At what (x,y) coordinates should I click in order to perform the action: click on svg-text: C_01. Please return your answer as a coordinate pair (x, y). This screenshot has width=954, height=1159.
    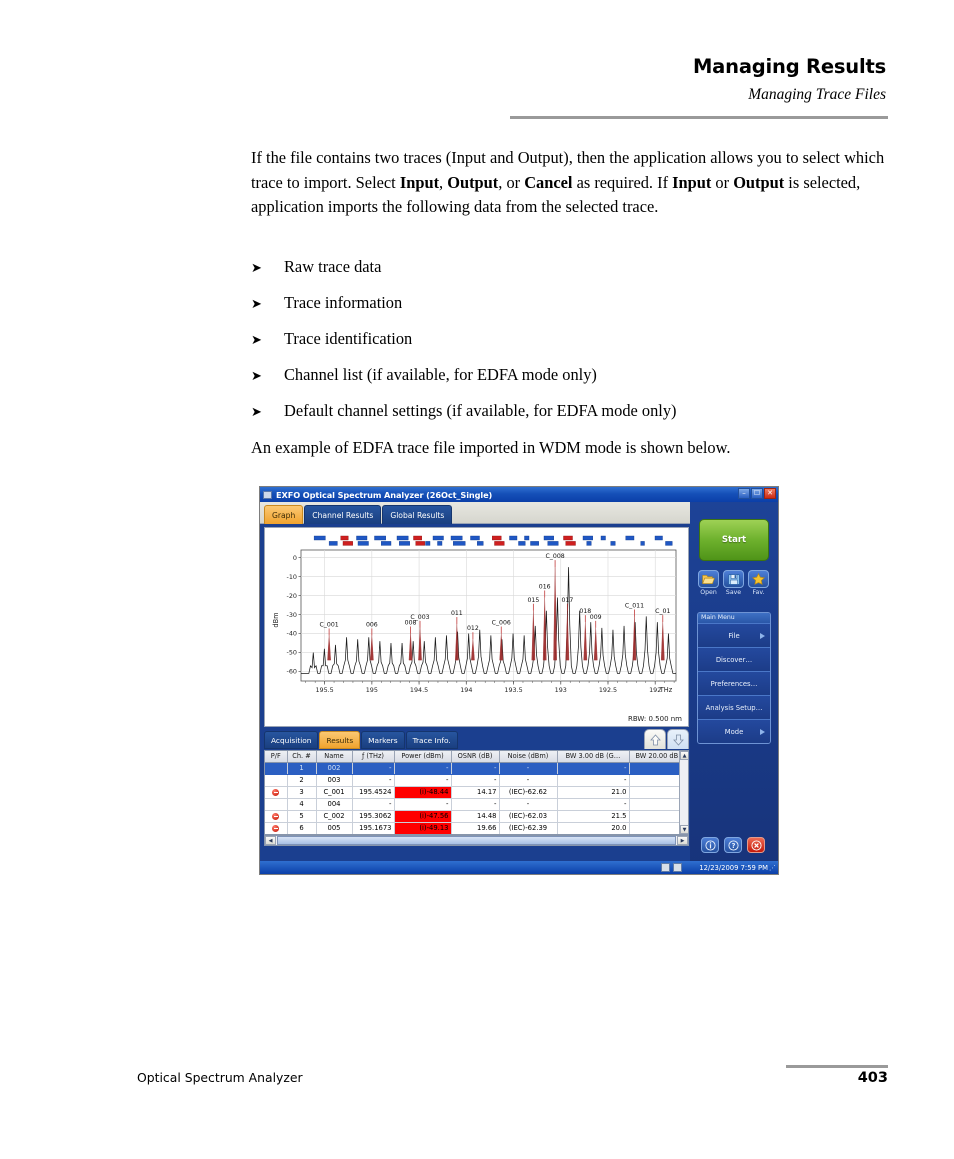
    Looking at the image, I should click on (662, 611).